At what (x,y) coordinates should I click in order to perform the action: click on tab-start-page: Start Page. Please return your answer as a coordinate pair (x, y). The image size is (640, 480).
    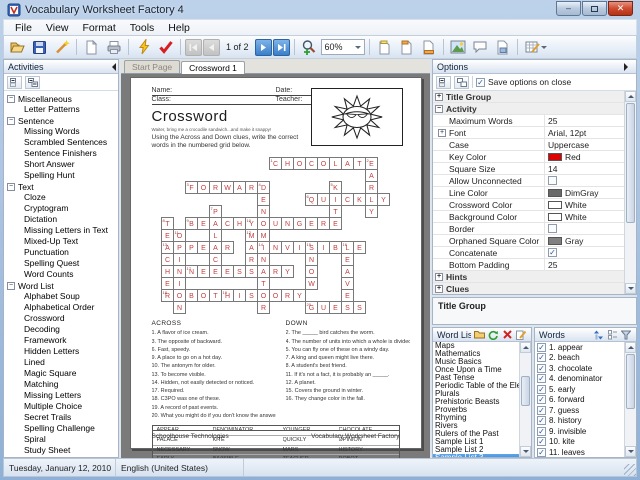
    Looking at the image, I should click on (152, 66).